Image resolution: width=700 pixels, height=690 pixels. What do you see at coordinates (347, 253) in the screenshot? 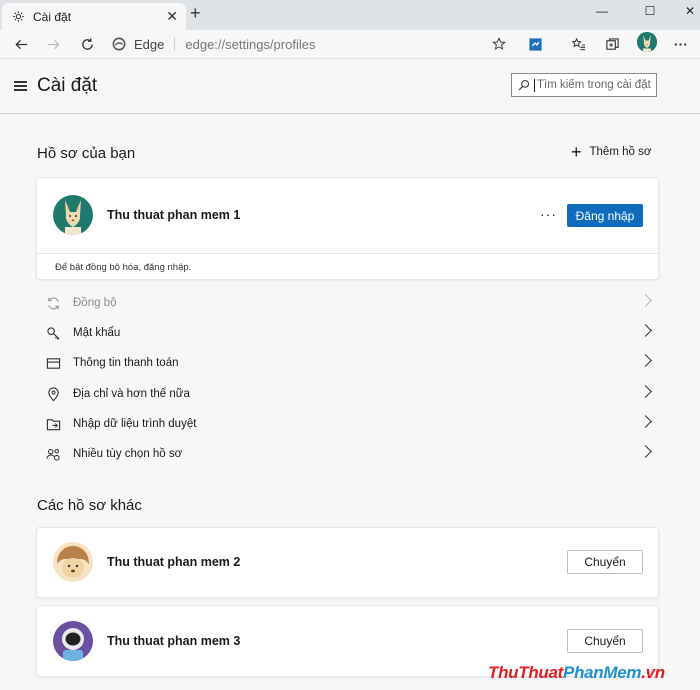
I see `card-divider` at bounding box center [347, 253].